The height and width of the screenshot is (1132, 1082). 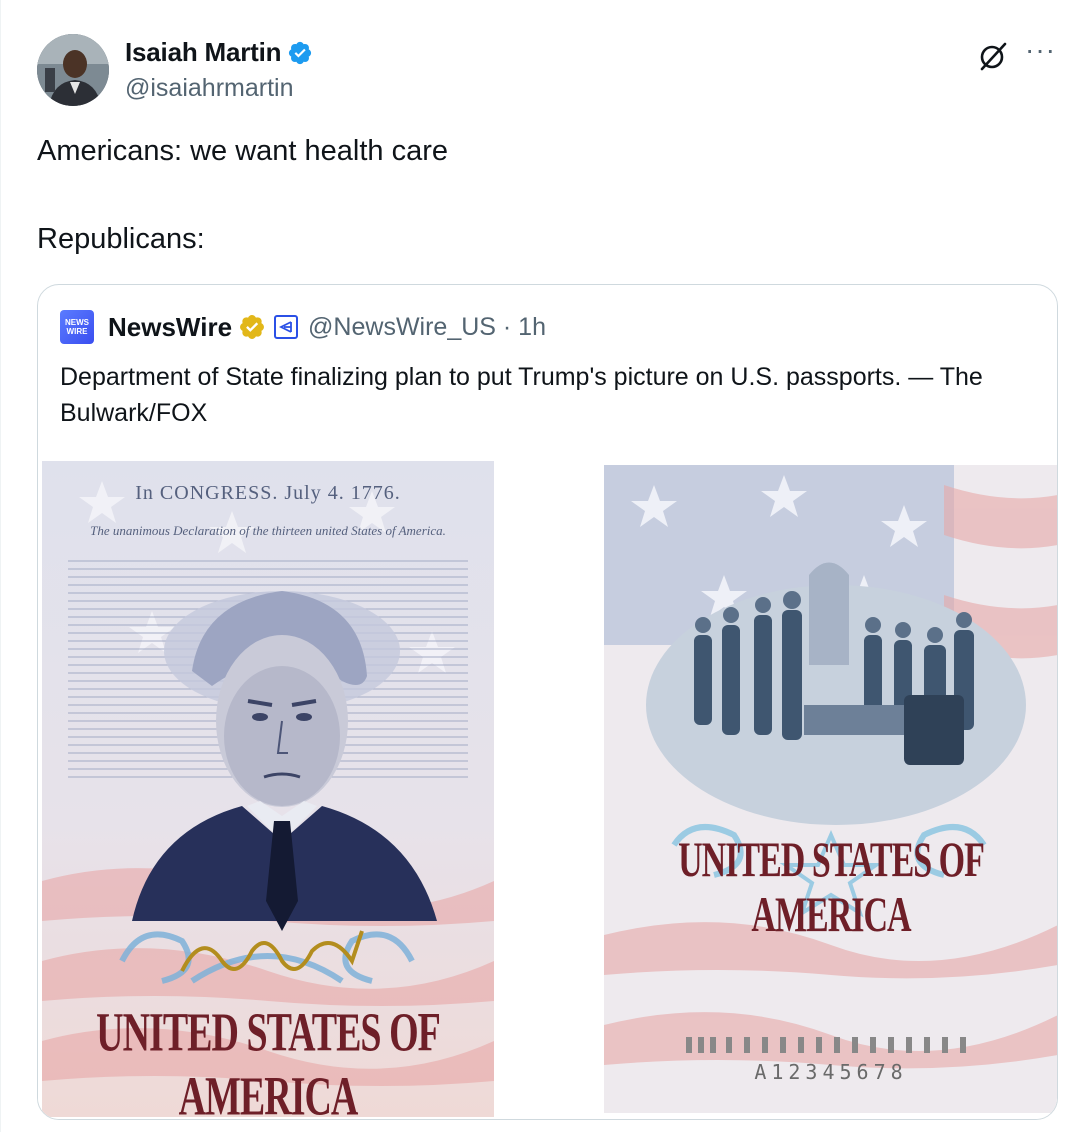 I want to click on avatar-image, so click(x=73, y=70).